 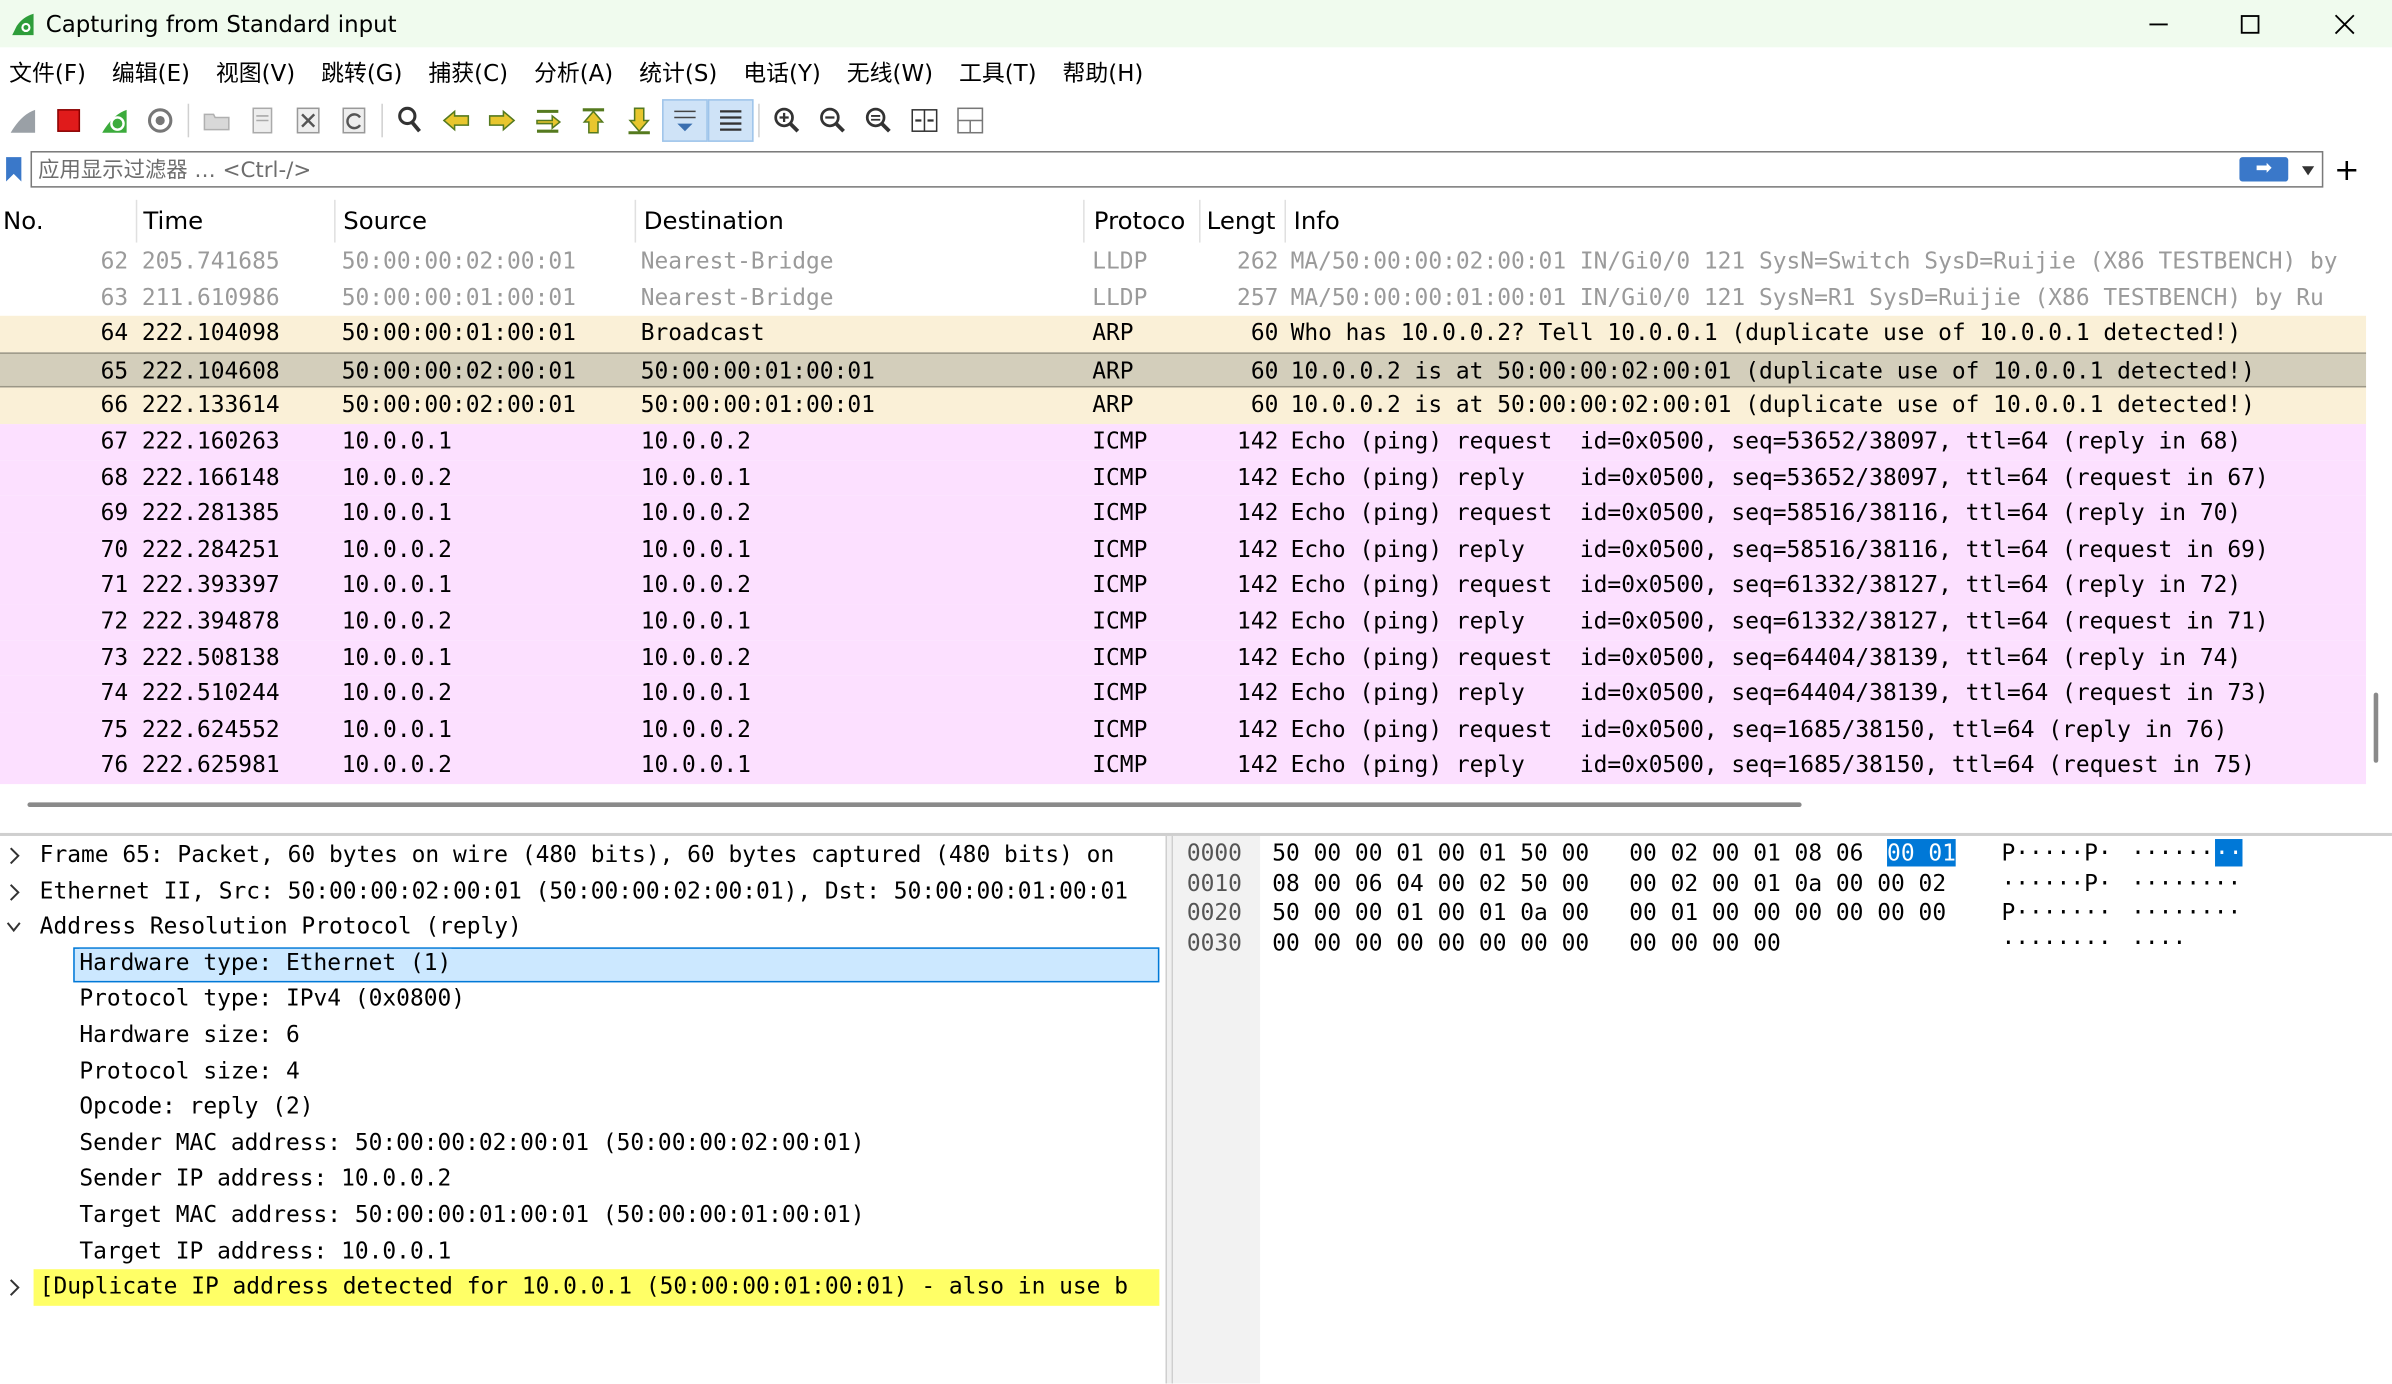 What do you see at coordinates (69, 120) in the screenshot?
I see `stop-capture-button` at bounding box center [69, 120].